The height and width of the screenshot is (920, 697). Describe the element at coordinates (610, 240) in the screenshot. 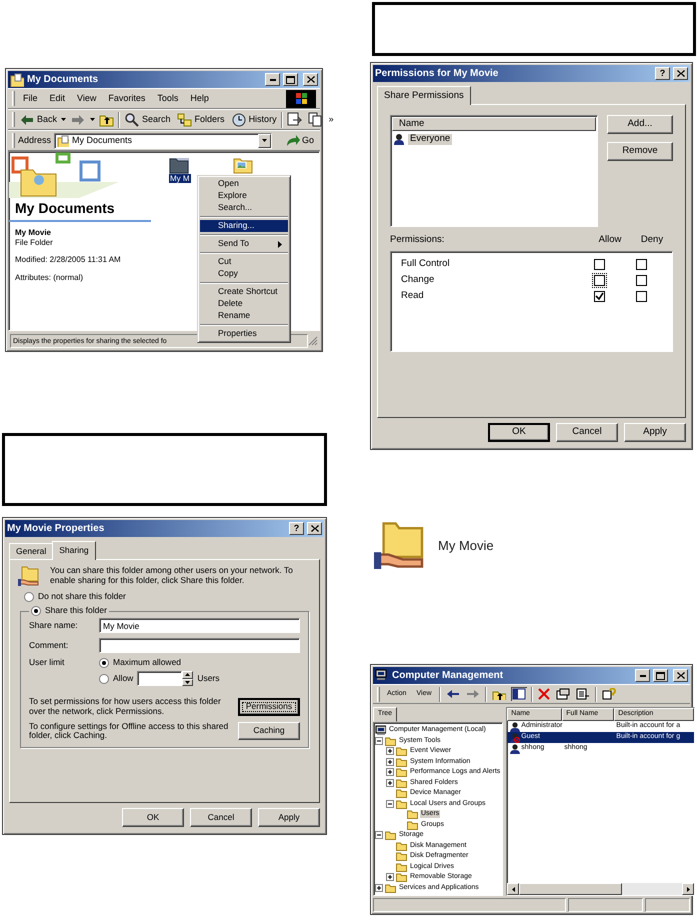

I see `column-label: Allow` at that location.